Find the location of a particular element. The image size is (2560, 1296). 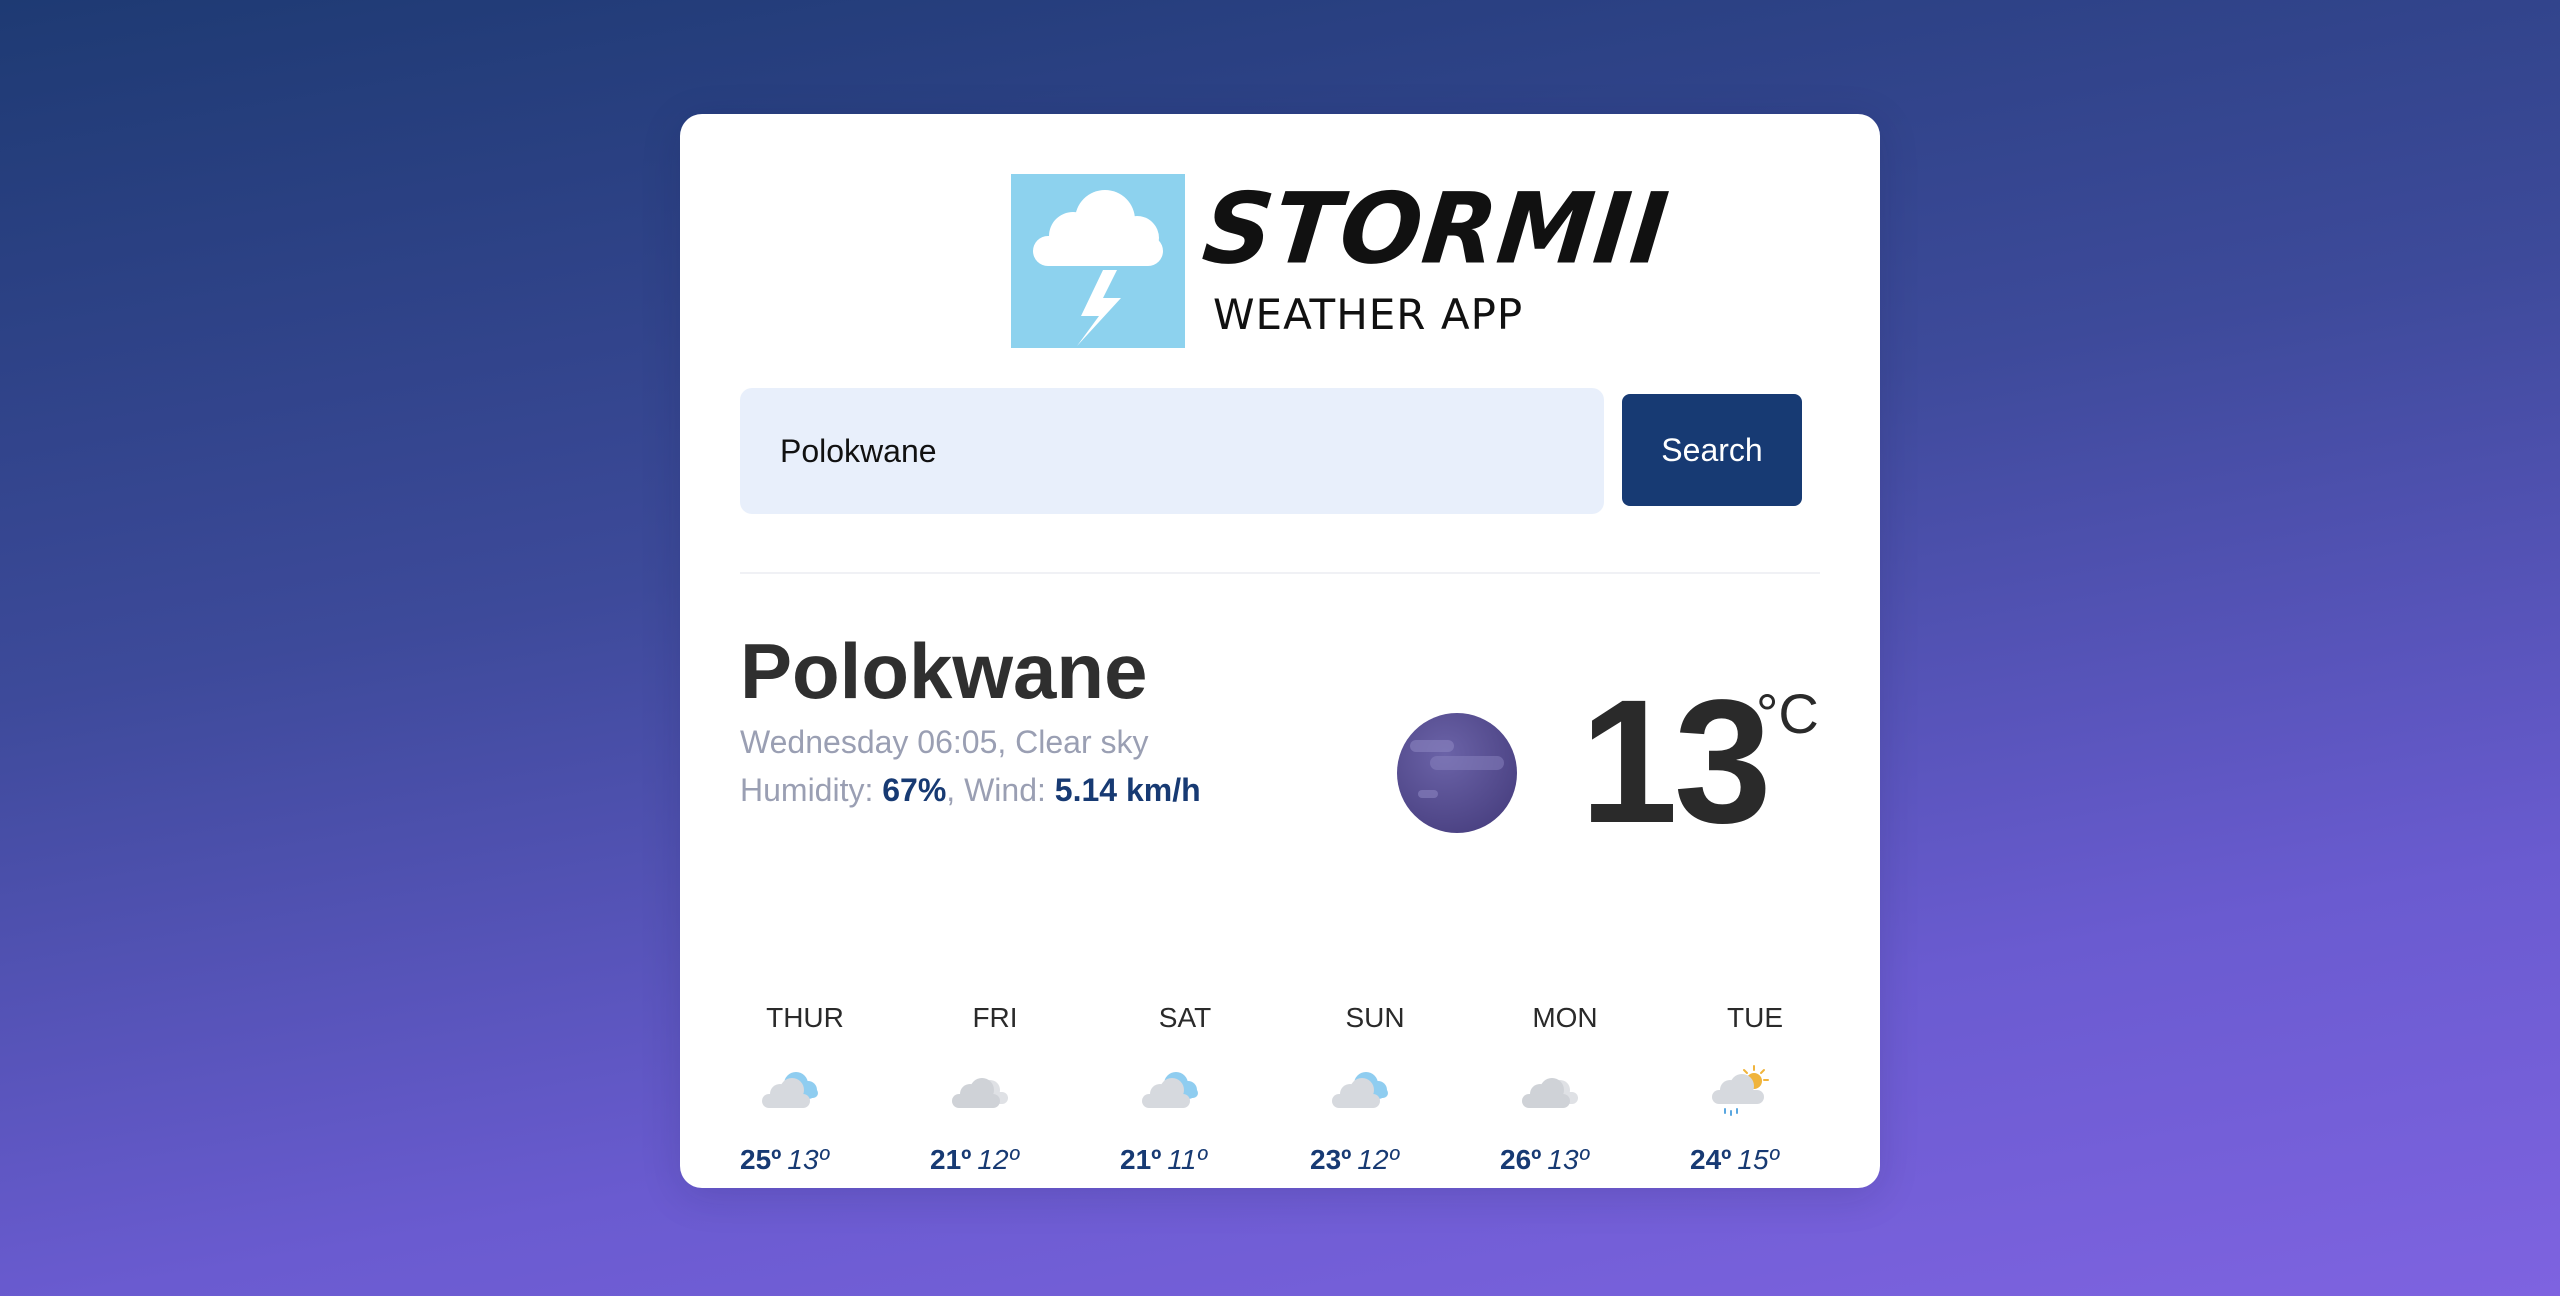

sun-rain-icon is located at coordinates (1742, 1090).